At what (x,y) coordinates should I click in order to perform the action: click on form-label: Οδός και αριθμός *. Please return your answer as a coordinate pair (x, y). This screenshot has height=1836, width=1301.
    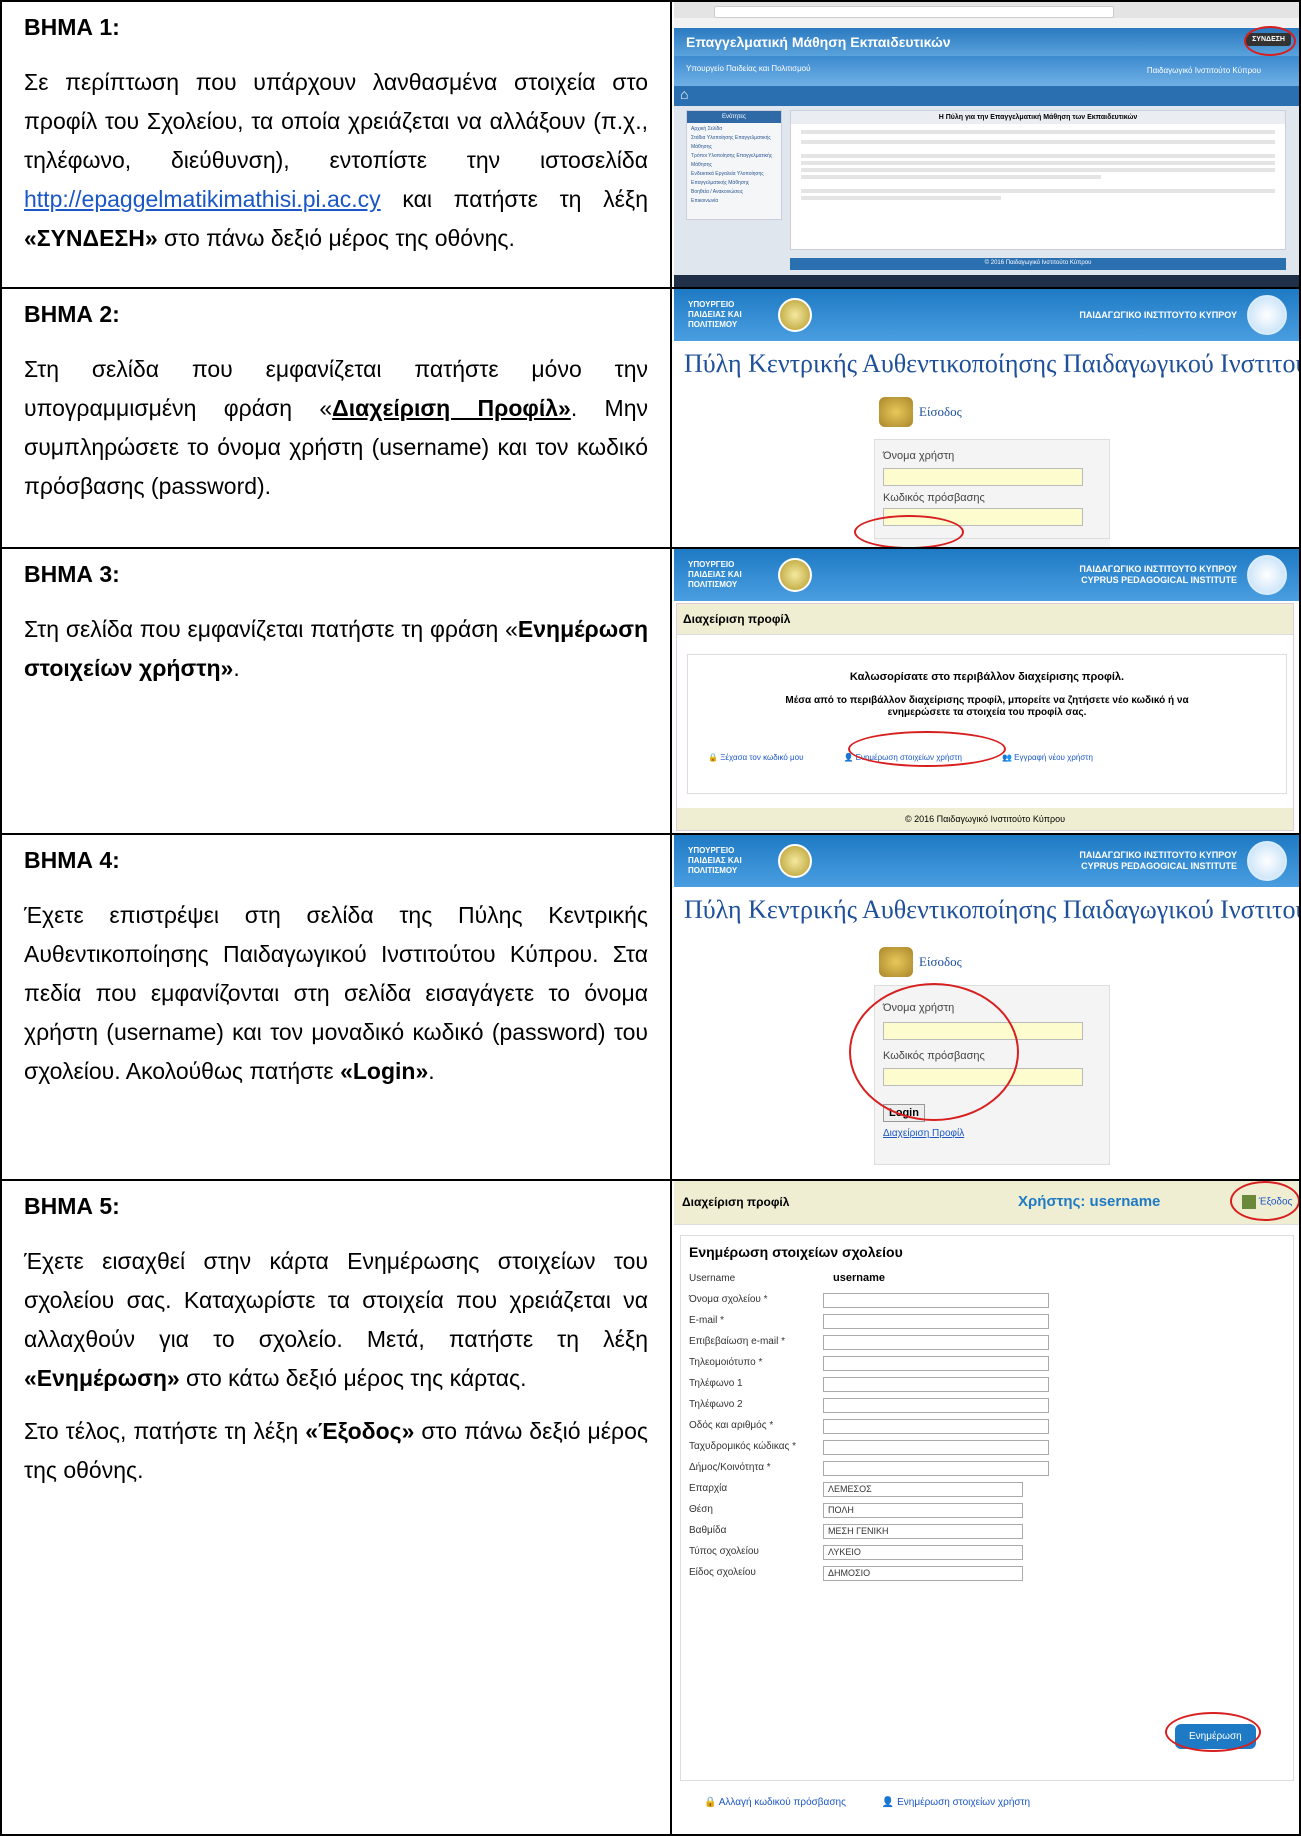
    Looking at the image, I should click on (731, 1425).